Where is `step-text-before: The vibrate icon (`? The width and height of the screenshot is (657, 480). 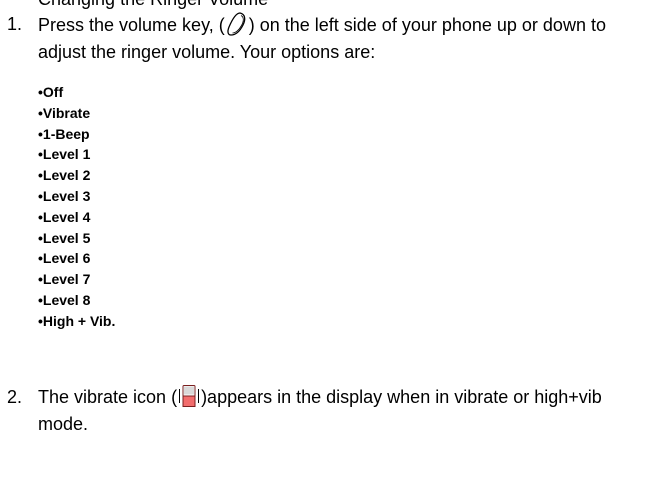
step-text-before: The vibrate icon ( is located at coordinates (108, 397).